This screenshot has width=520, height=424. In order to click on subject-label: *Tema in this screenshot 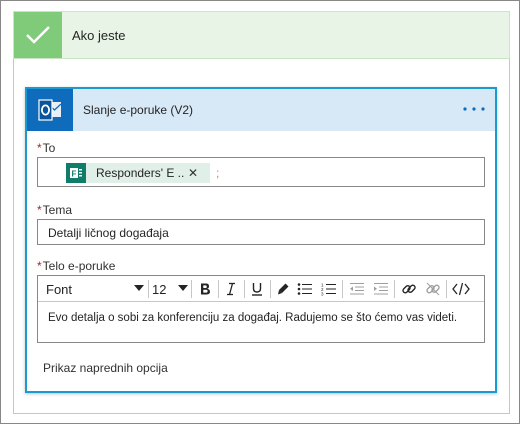, I will do `click(54, 210)`.